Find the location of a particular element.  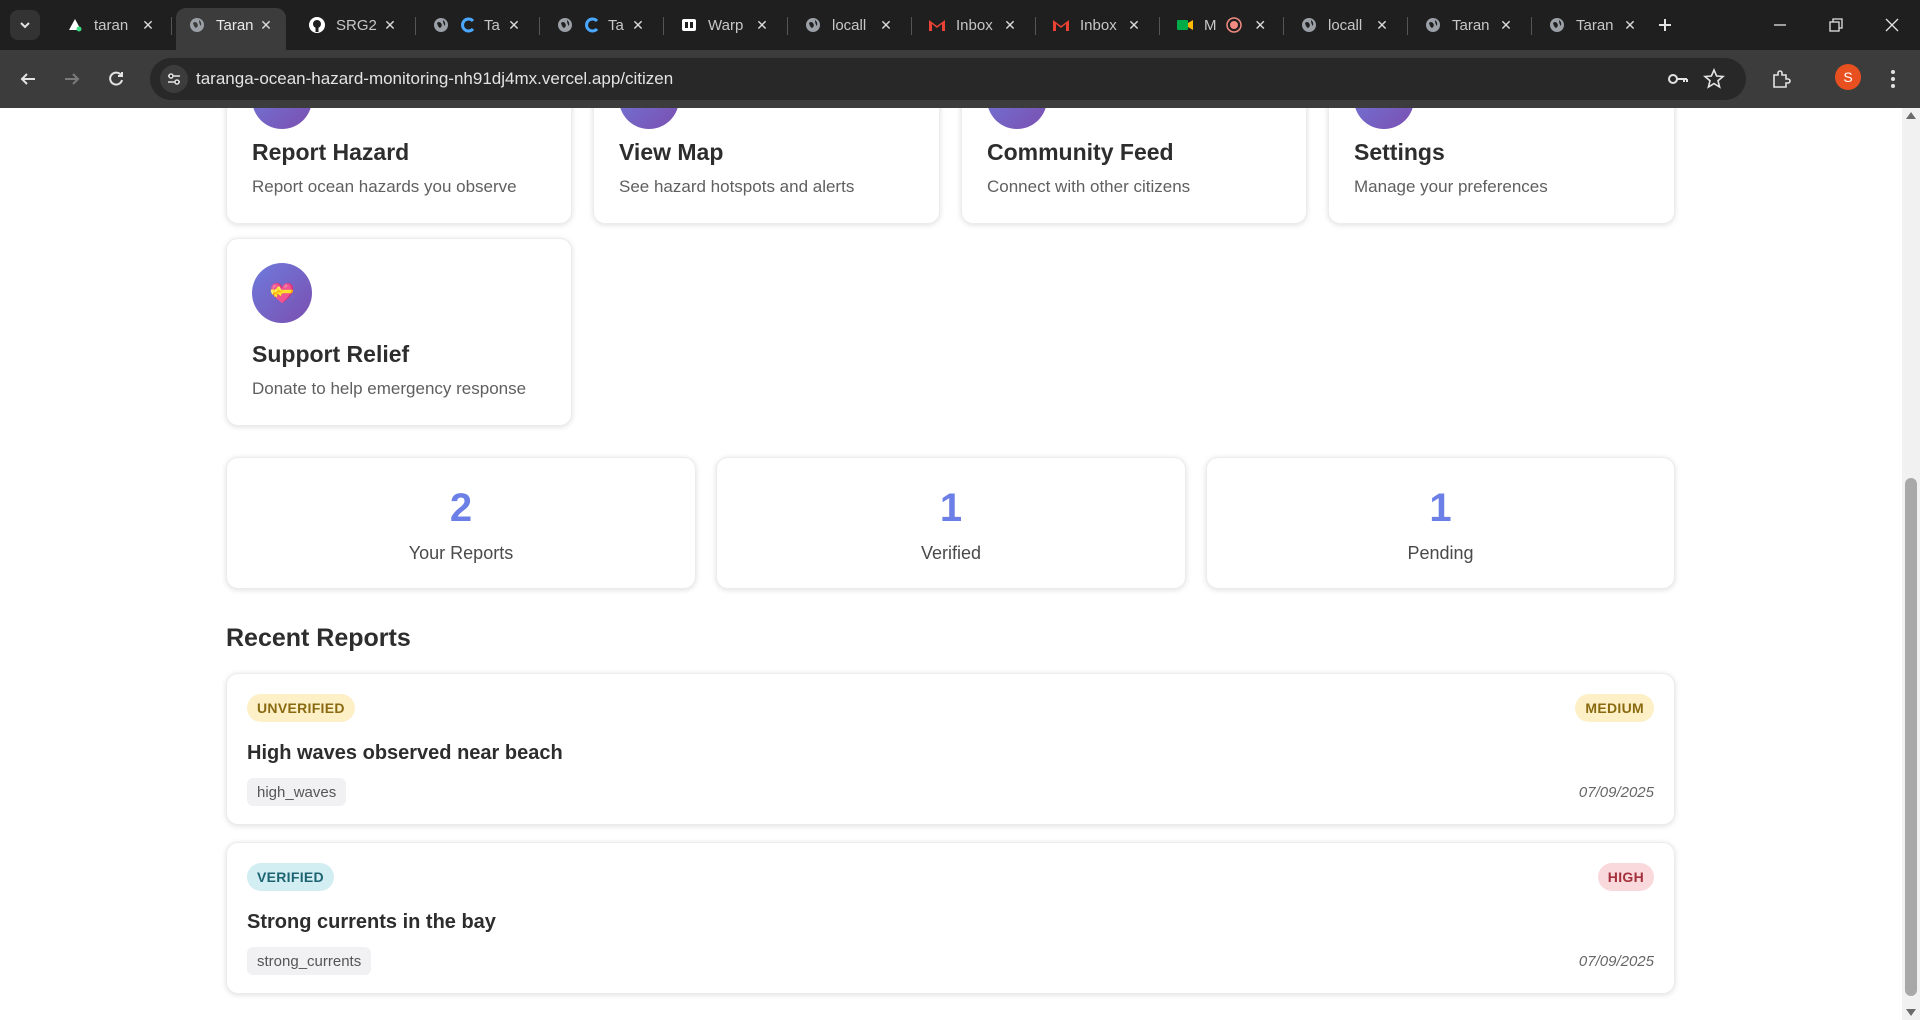

stat-card-your-reports: 2 Your Reports is located at coordinates (461, 523).